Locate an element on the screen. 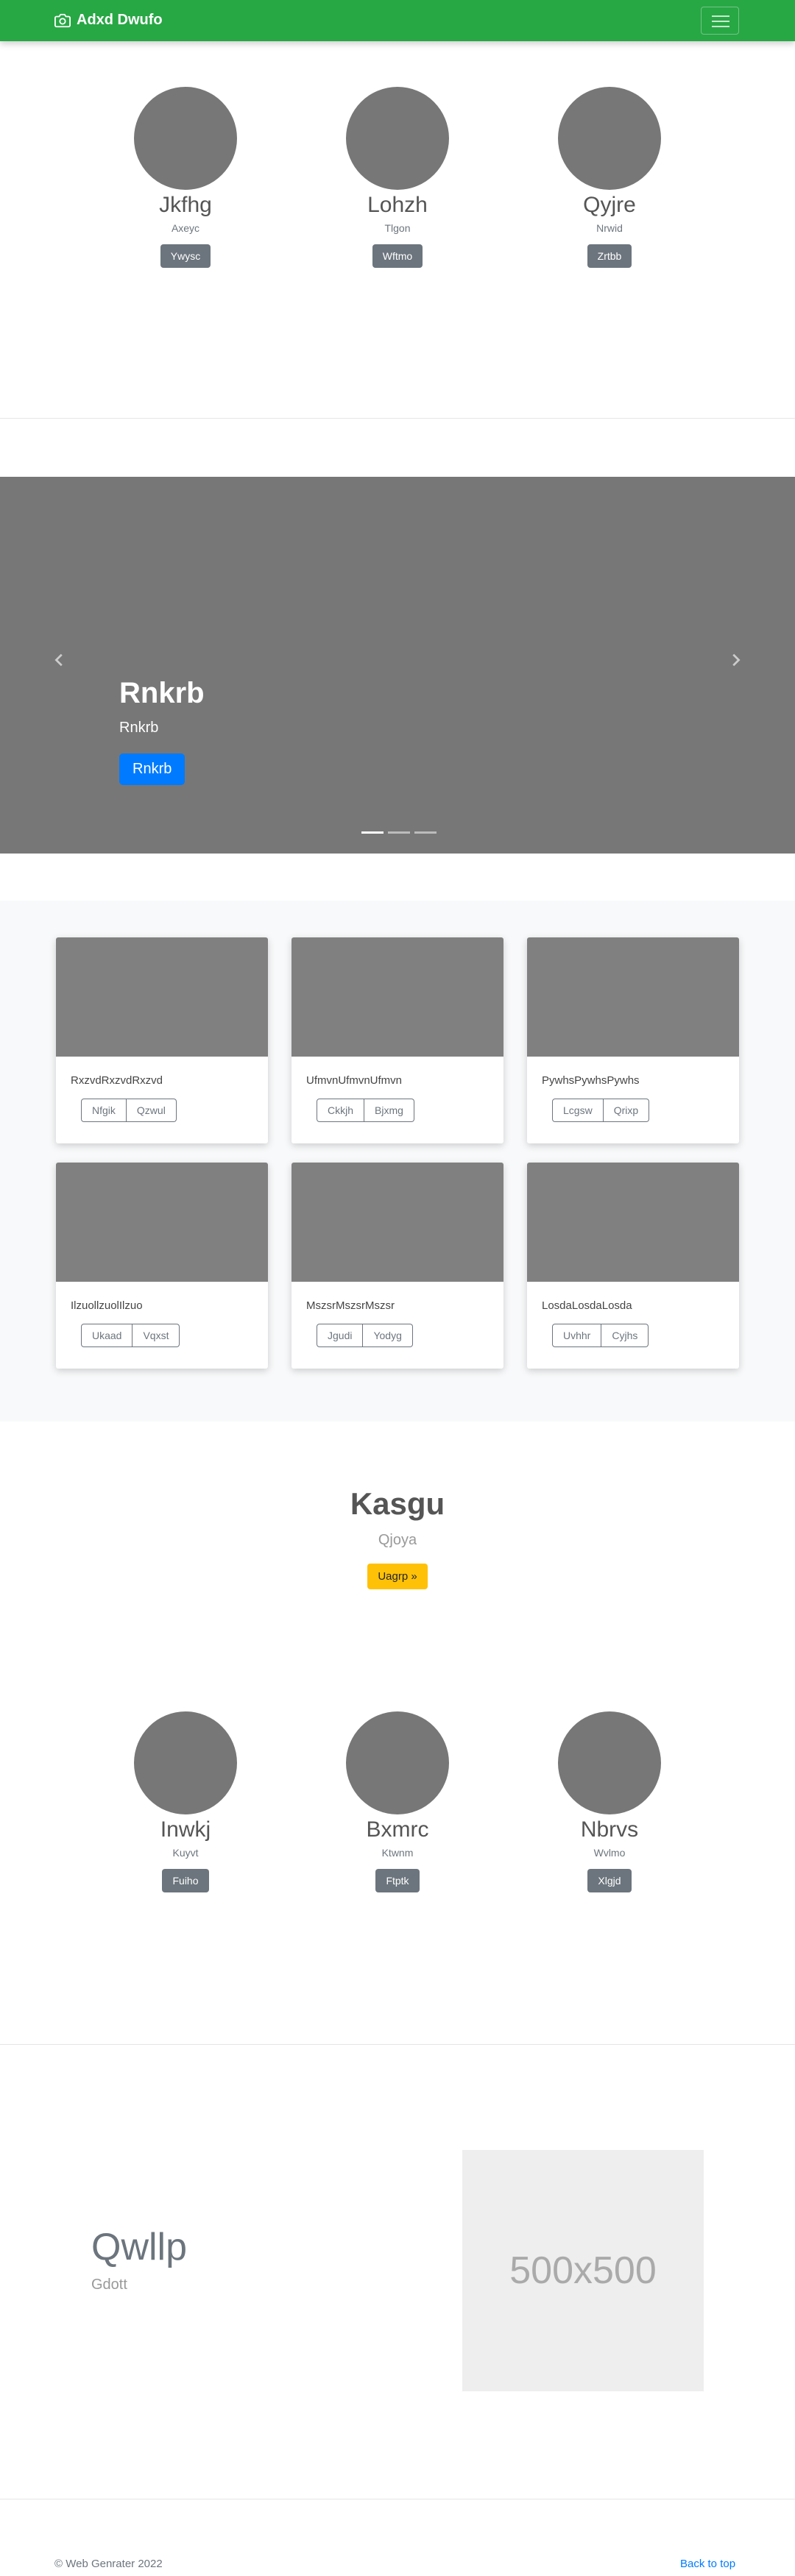  card-button-edit: Qrixp is located at coordinates (626, 1110).